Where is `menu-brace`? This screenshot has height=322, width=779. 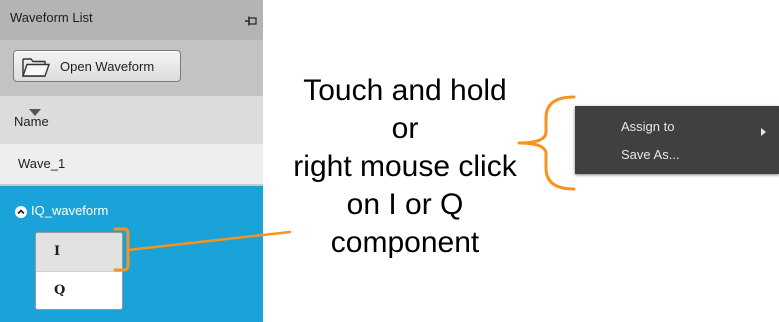 menu-brace is located at coordinates (546, 143).